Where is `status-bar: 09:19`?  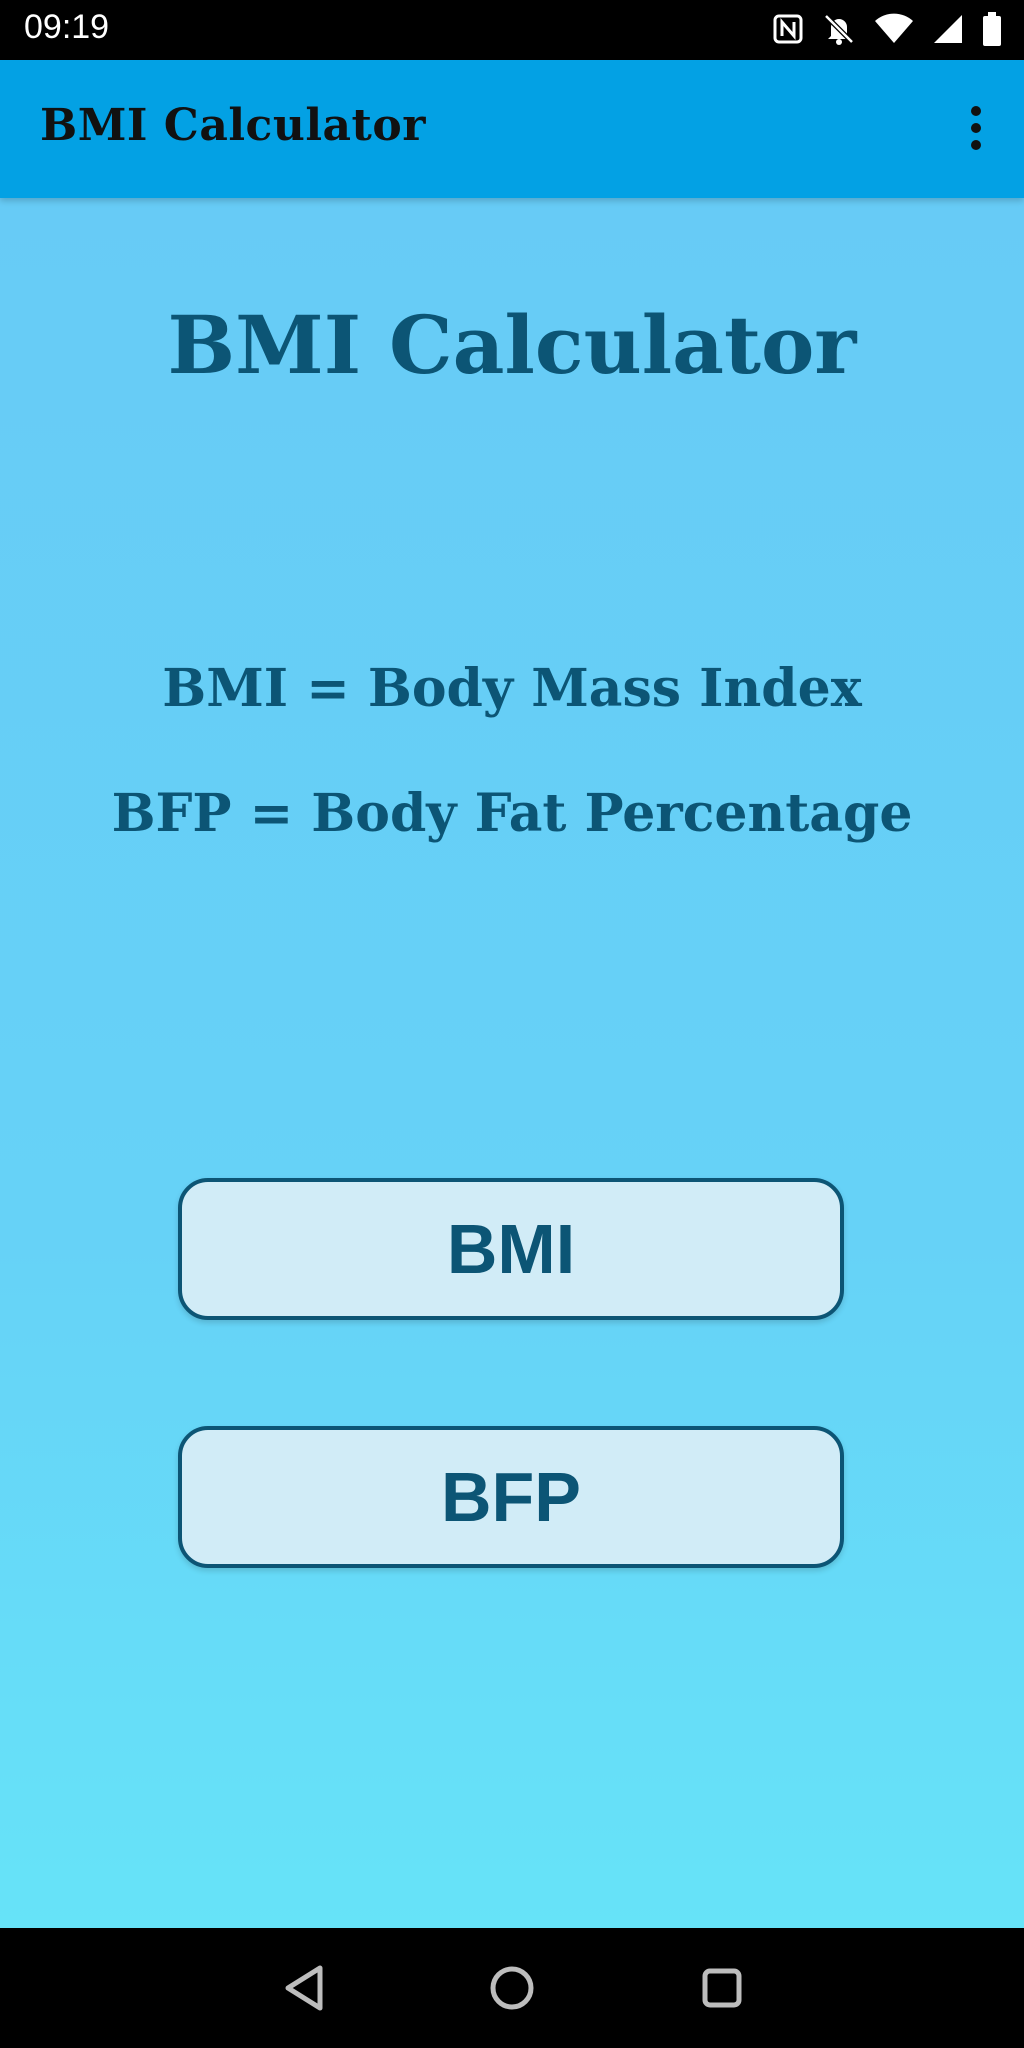
status-bar: 09:19 is located at coordinates (512, 30).